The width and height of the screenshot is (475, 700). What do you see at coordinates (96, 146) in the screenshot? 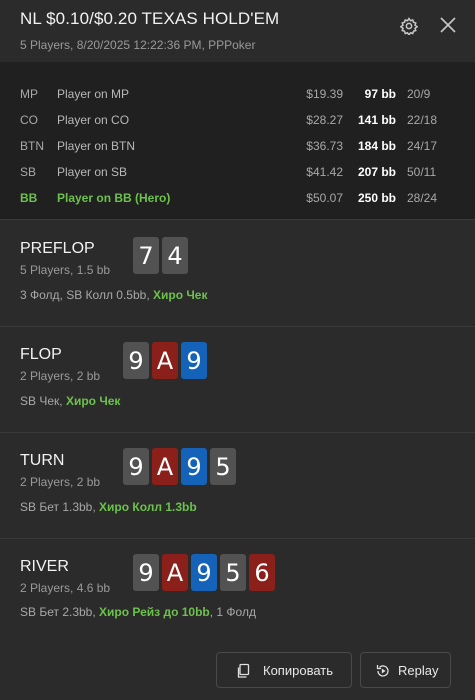
I see `player-name: Player on BTN` at bounding box center [96, 146].